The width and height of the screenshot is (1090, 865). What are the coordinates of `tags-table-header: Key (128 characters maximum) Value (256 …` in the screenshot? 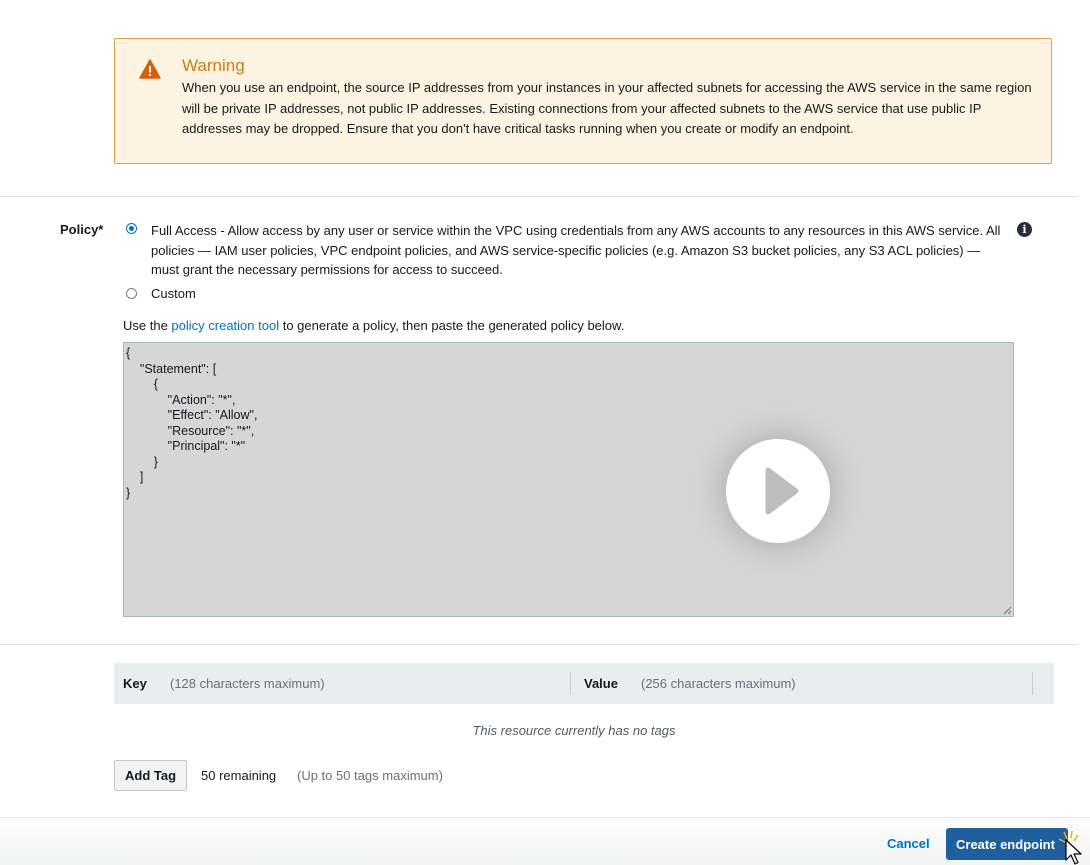 It's located at (584, 683).